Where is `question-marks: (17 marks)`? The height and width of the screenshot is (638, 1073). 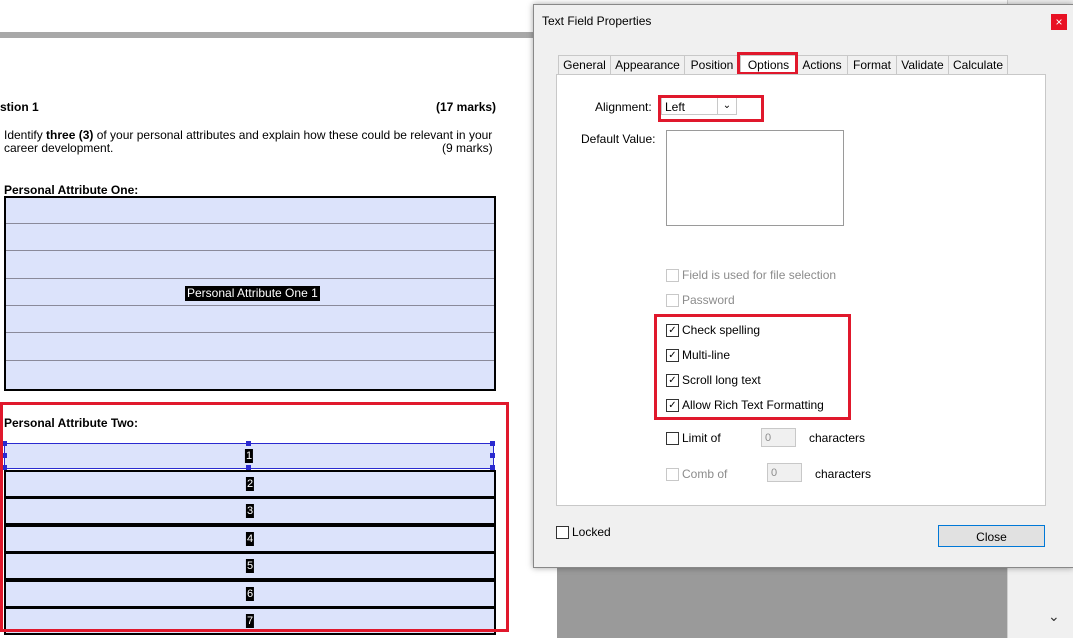 question-marks: (17 marks) is located at coordinates (466, 107).